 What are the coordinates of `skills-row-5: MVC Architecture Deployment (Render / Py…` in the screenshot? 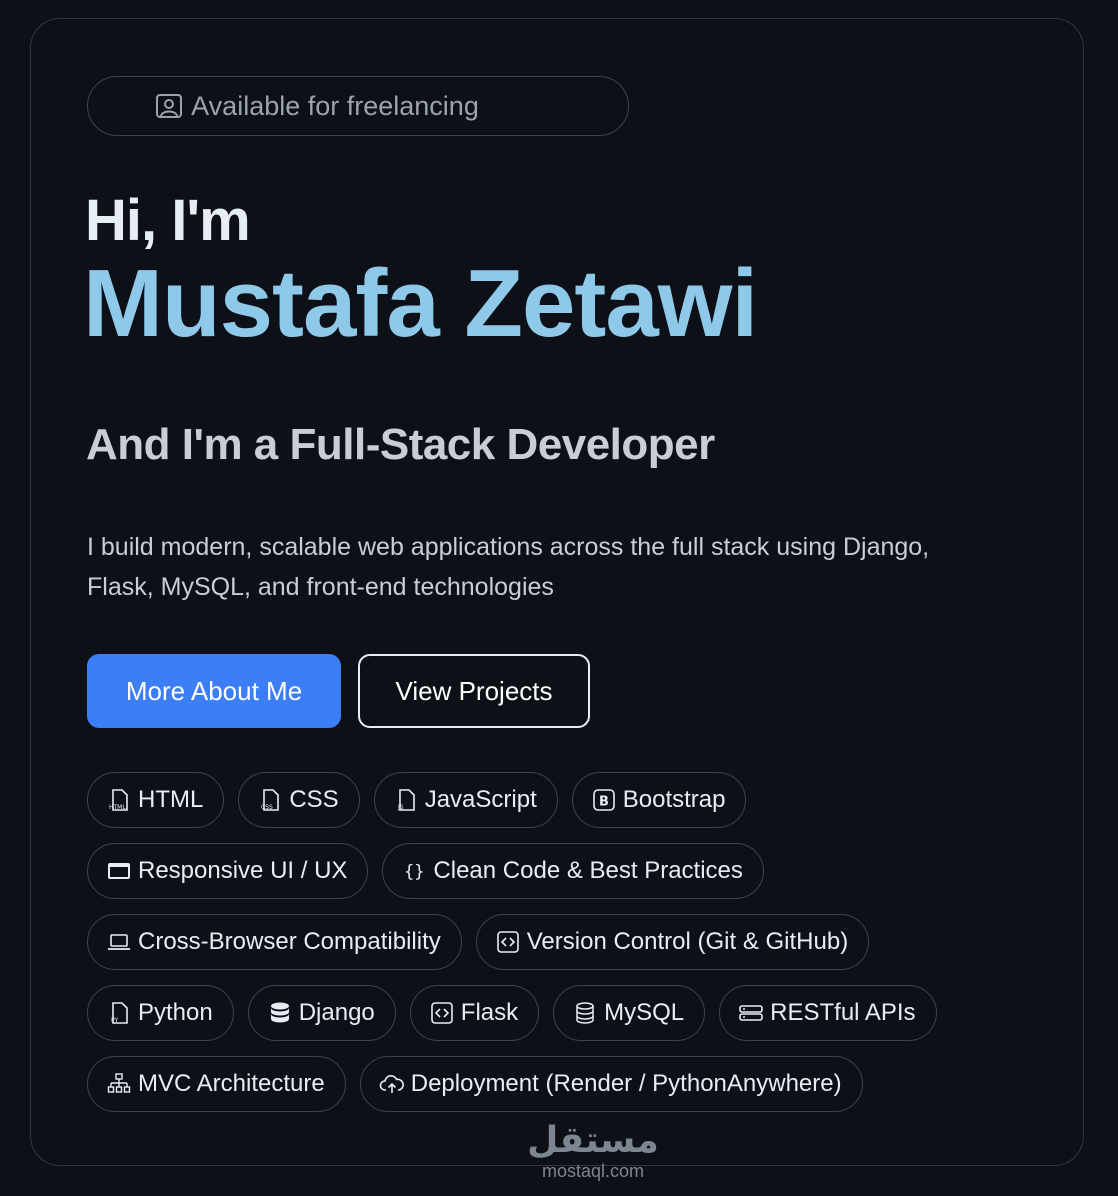 It's located at (475, 1084).